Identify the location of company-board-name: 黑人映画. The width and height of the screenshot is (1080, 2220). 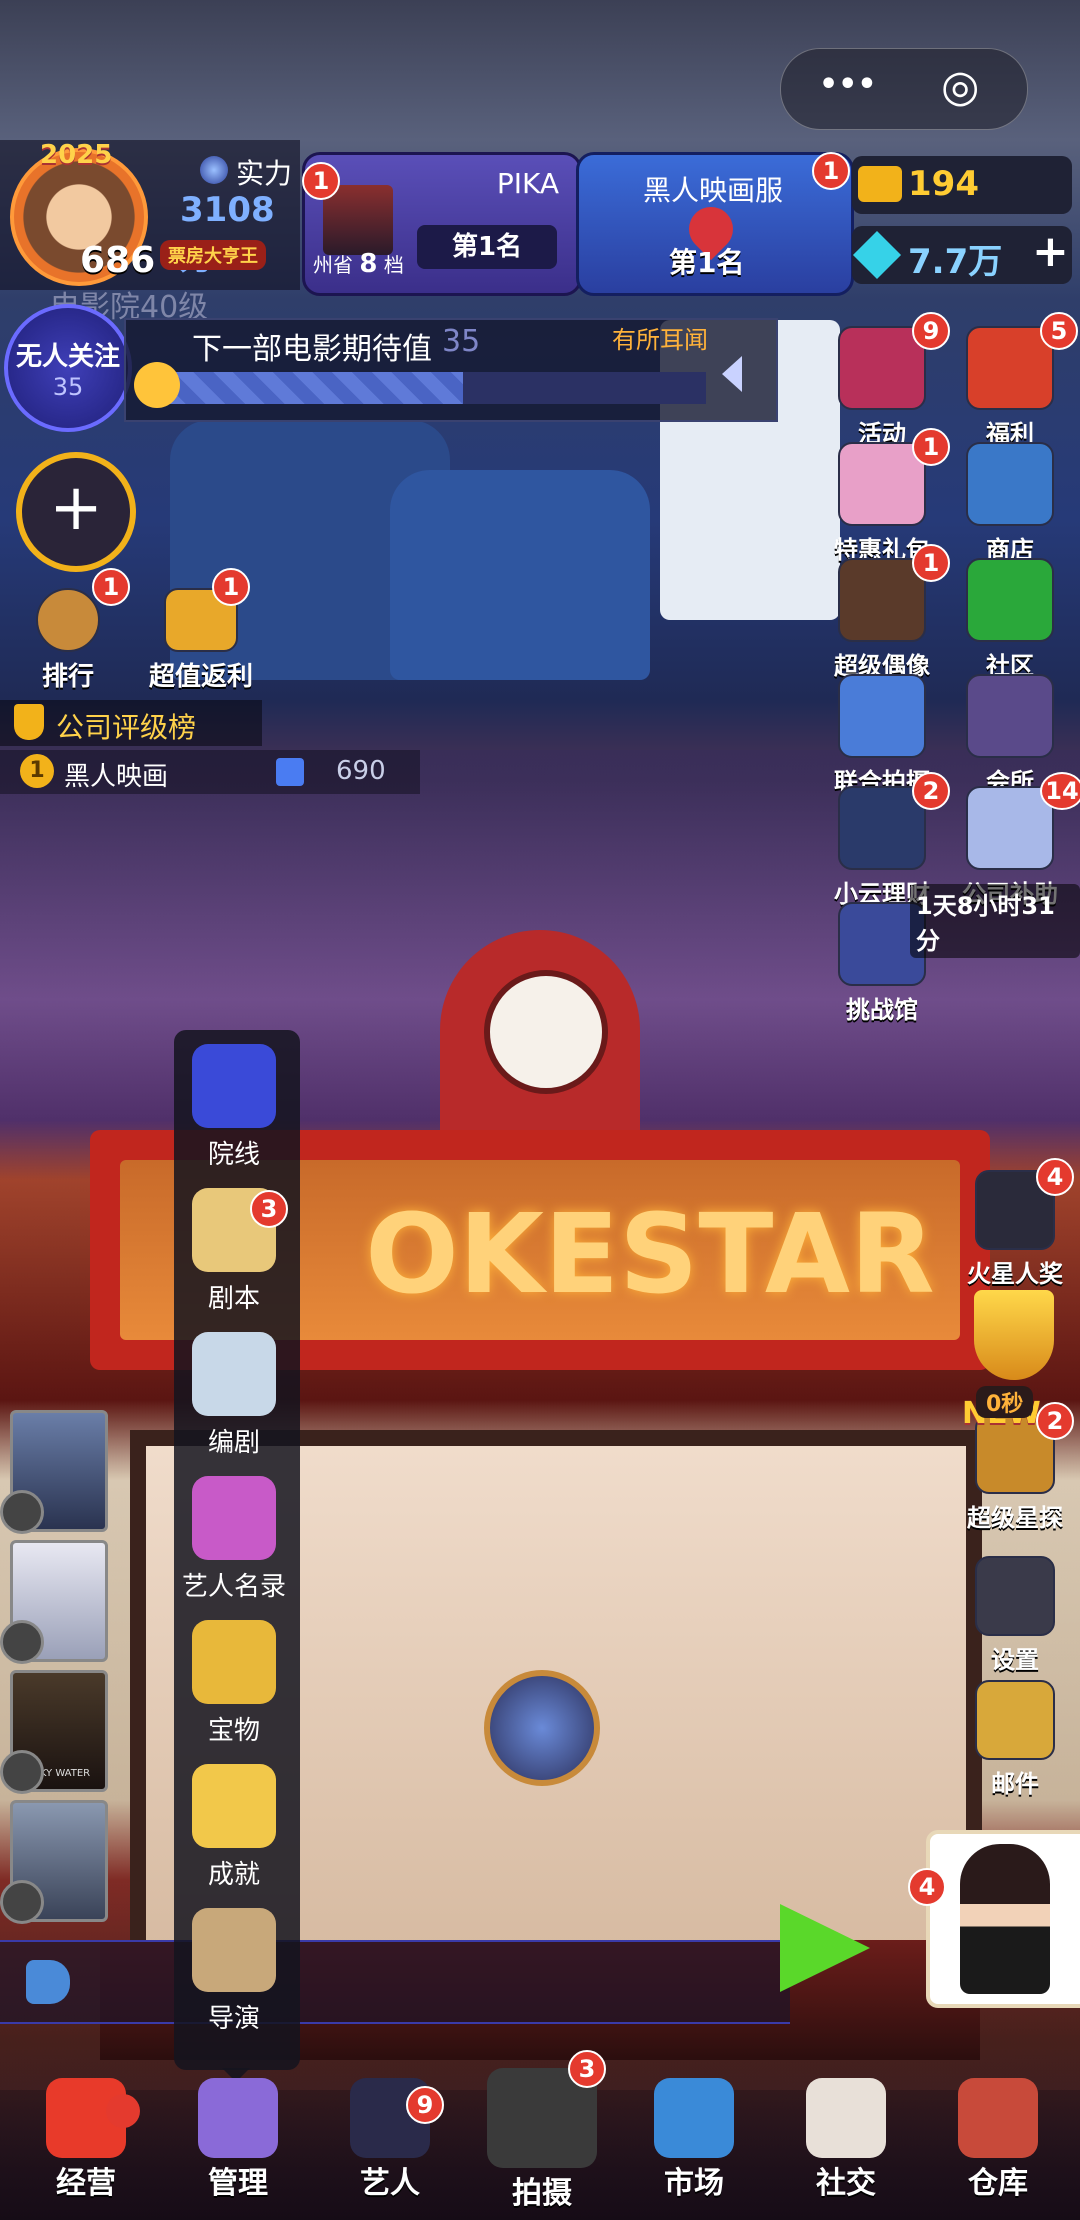
(116, 777).